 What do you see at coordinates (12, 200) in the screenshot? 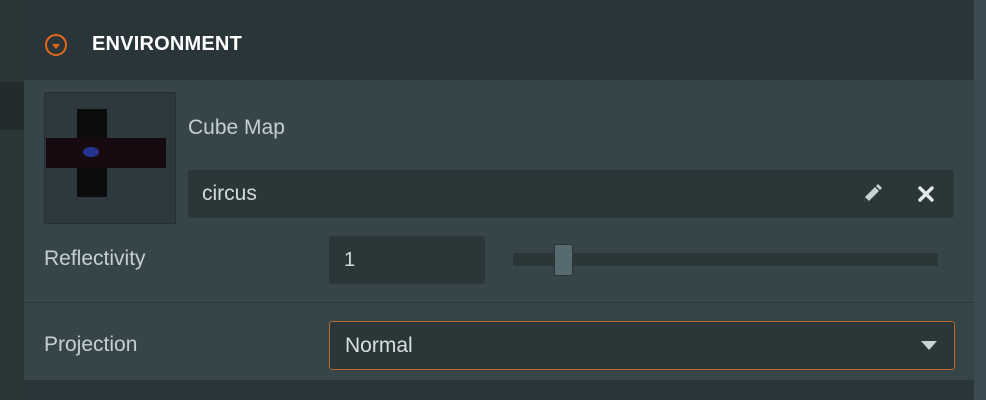
I see `left-strip` at bounding box center [12, 200].